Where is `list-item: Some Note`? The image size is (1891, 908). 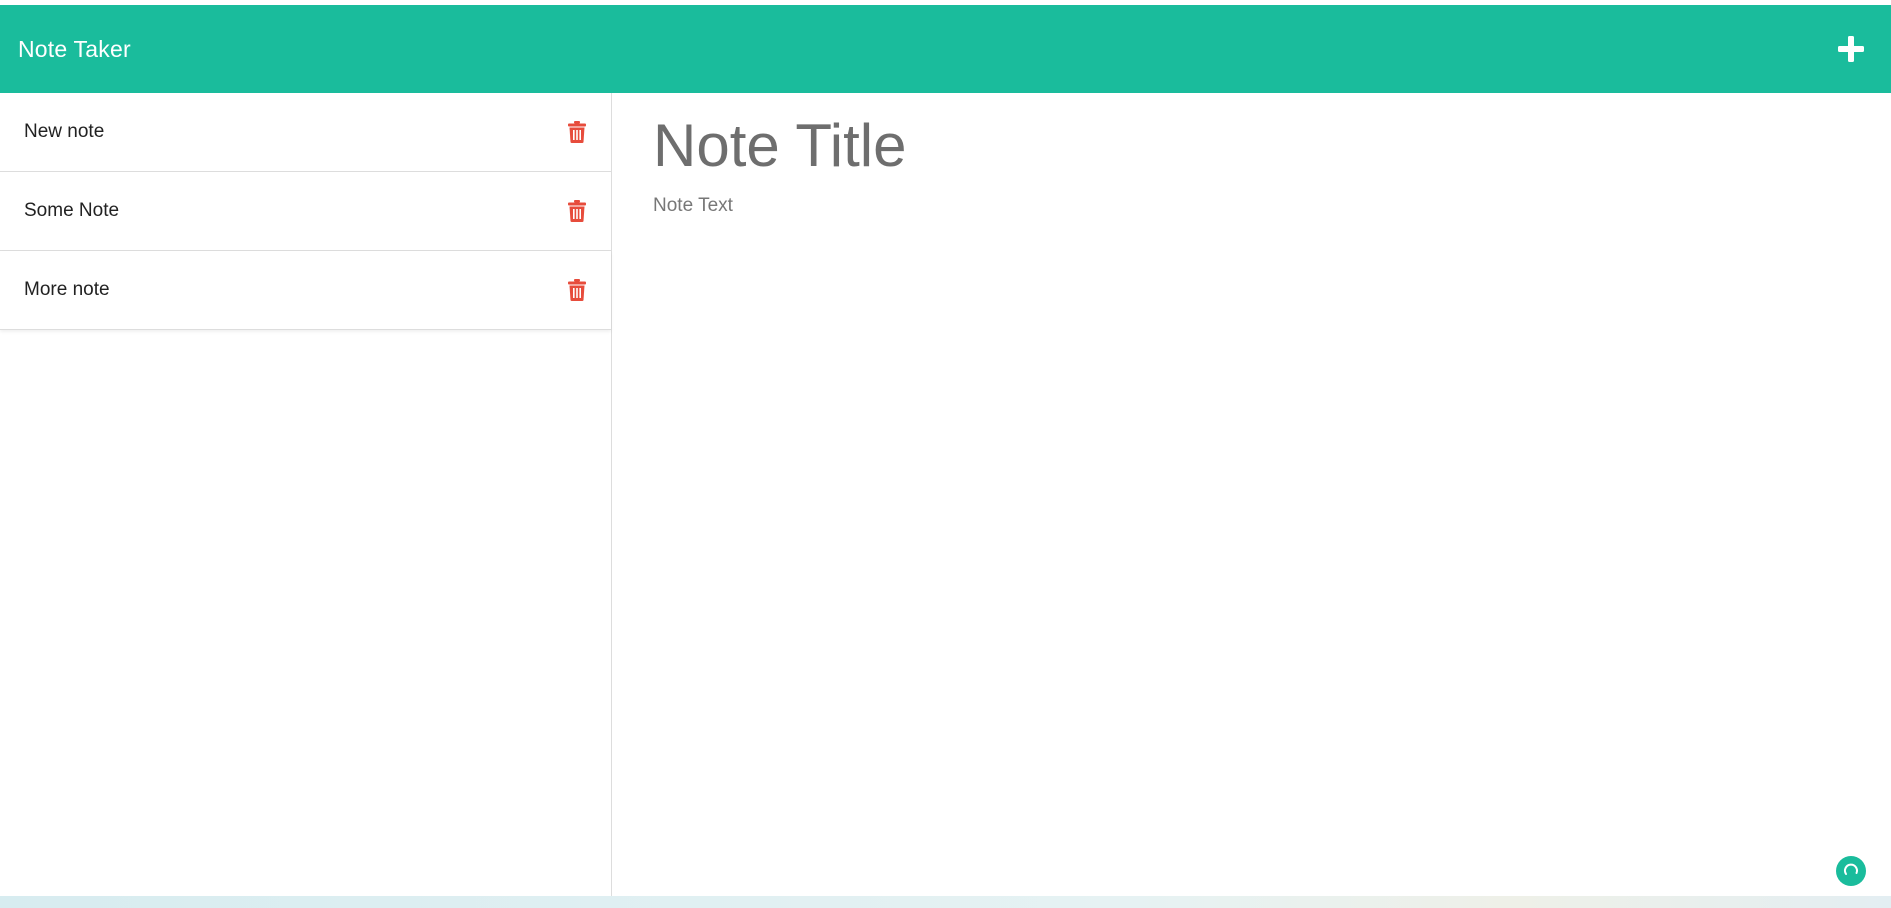
list-item: Some Note is located at coordinates (305, 211).